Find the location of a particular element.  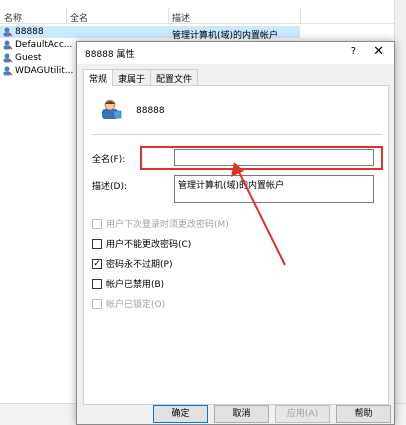

column-fullname: 全名 is located at coordinates (79, 17).